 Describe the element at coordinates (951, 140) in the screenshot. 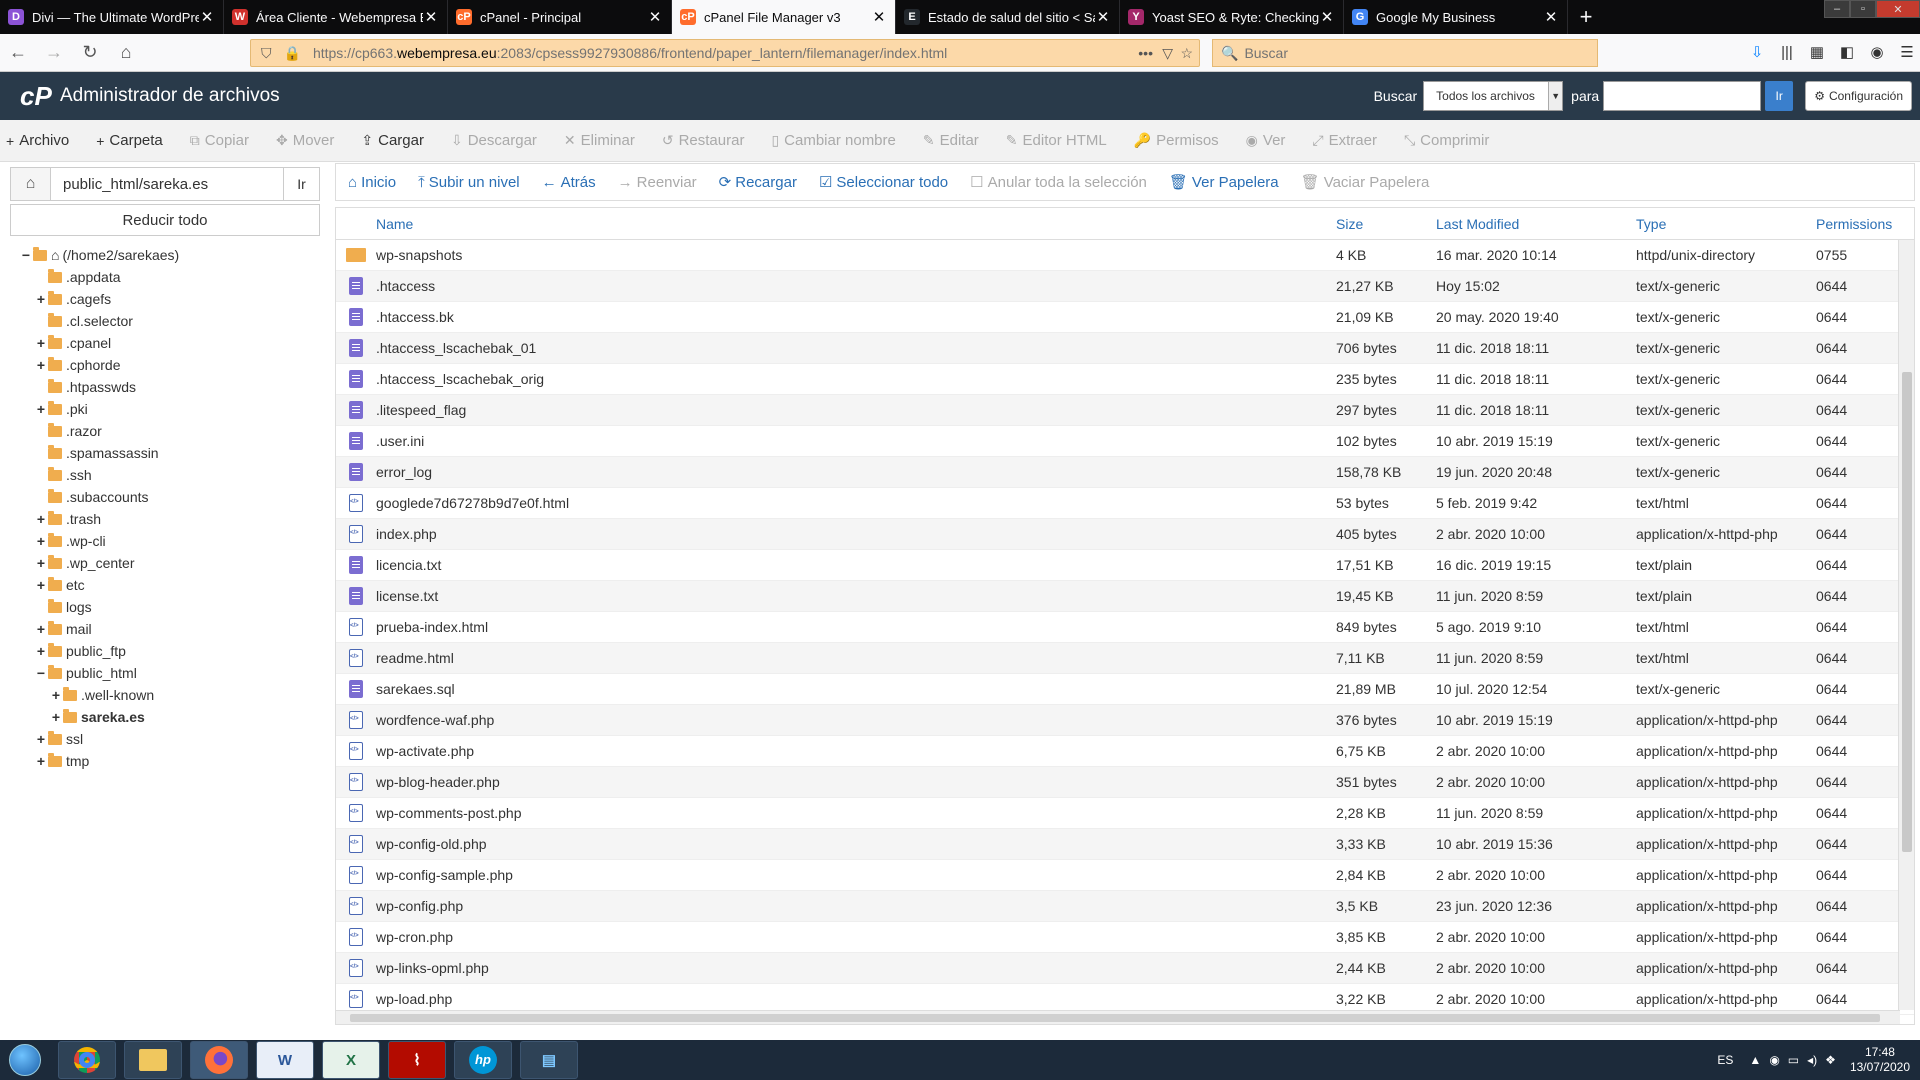

I see `toolbar-button-editar: ✎ Editar` at that location.